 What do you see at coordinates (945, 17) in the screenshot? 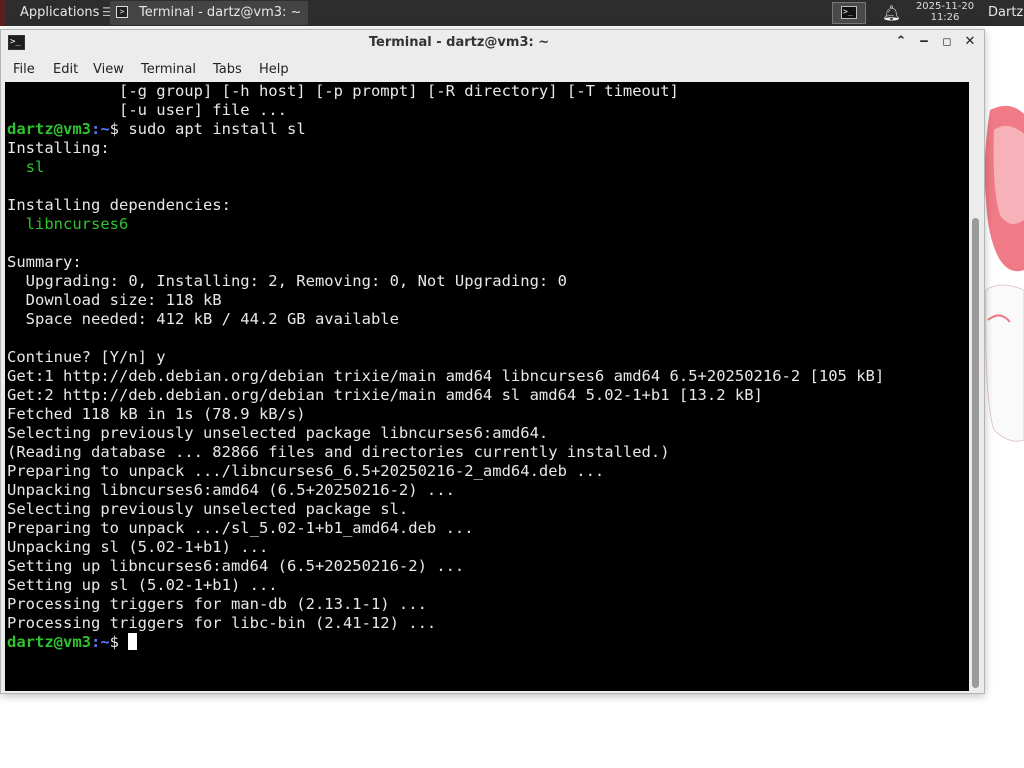
I see `clock-time: 11:26` at bounding box center [945, 17].